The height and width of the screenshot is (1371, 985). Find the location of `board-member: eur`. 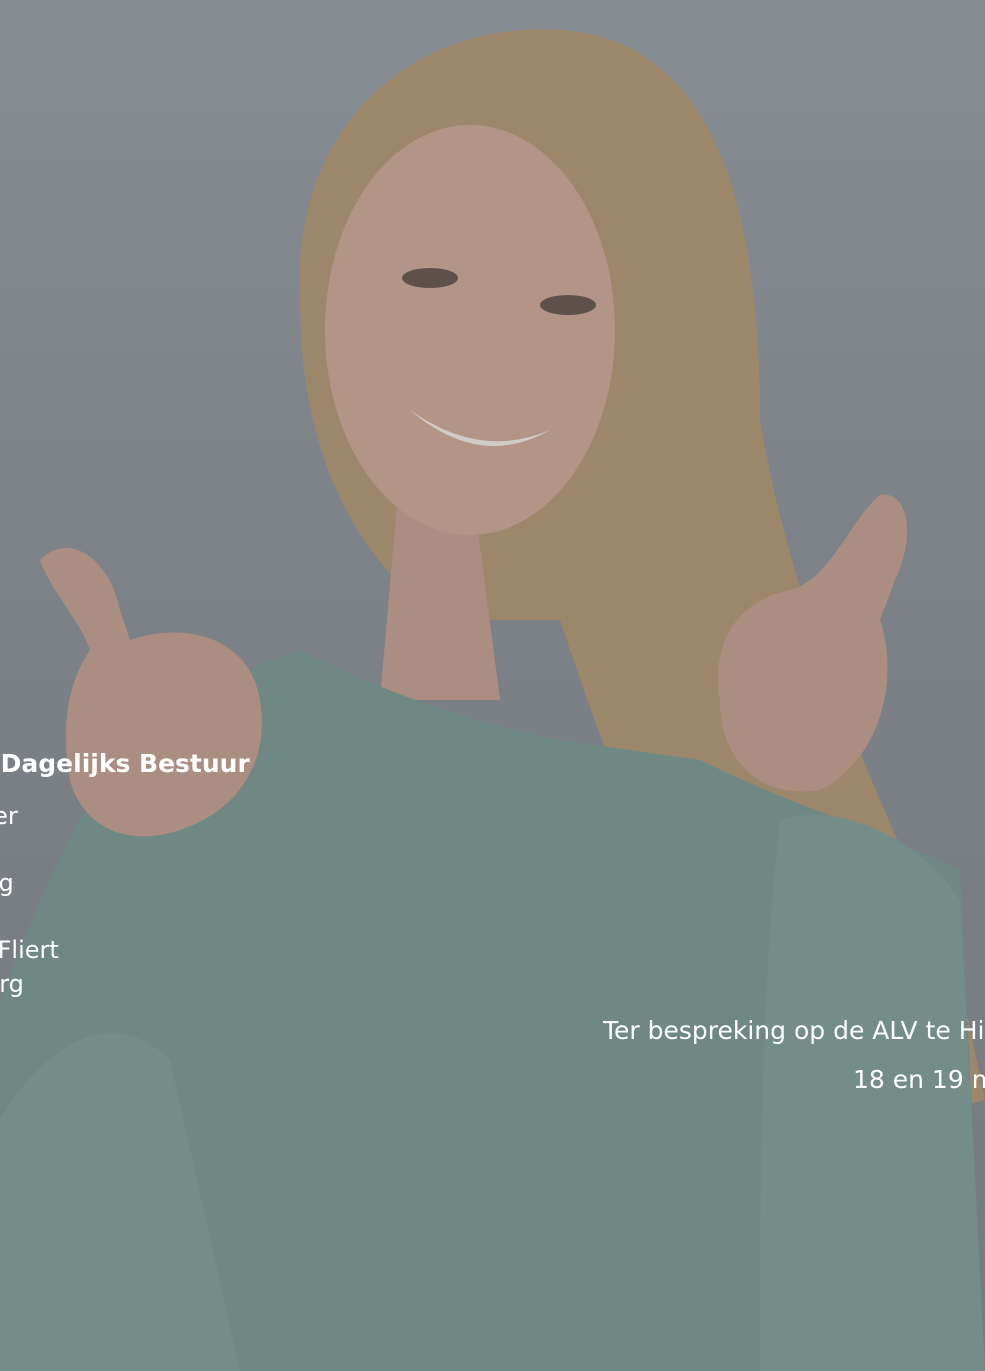

board-member: eur is located at coordinates (150, 918).